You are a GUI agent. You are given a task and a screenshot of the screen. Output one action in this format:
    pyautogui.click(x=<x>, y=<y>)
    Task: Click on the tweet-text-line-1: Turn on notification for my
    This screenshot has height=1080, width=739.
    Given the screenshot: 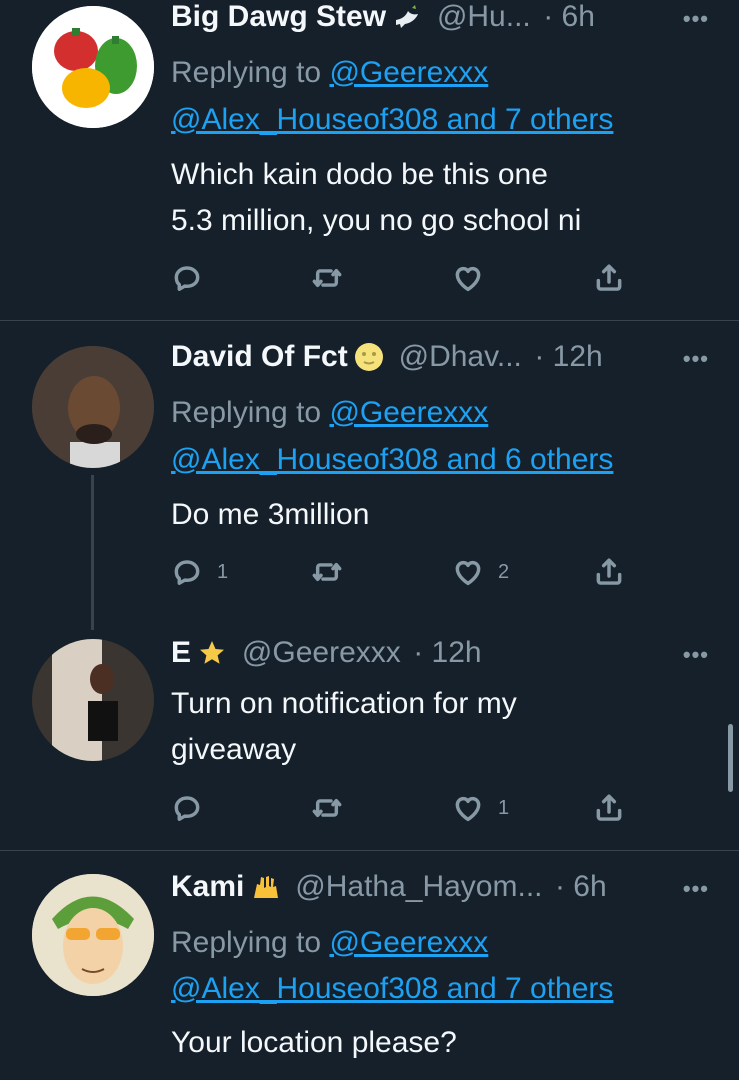 What is the action you would take?
    pyautogui.click(x=344, y=703)
    